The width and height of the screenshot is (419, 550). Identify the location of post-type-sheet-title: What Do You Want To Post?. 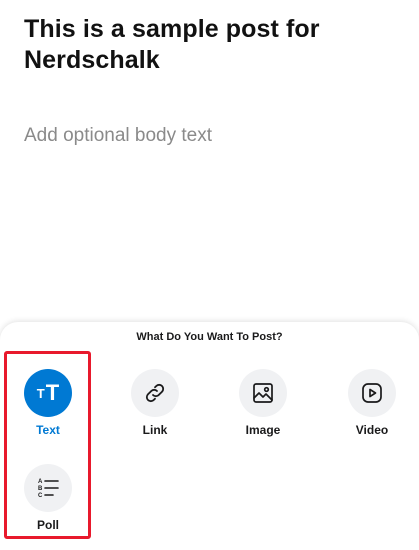
(209, 337).